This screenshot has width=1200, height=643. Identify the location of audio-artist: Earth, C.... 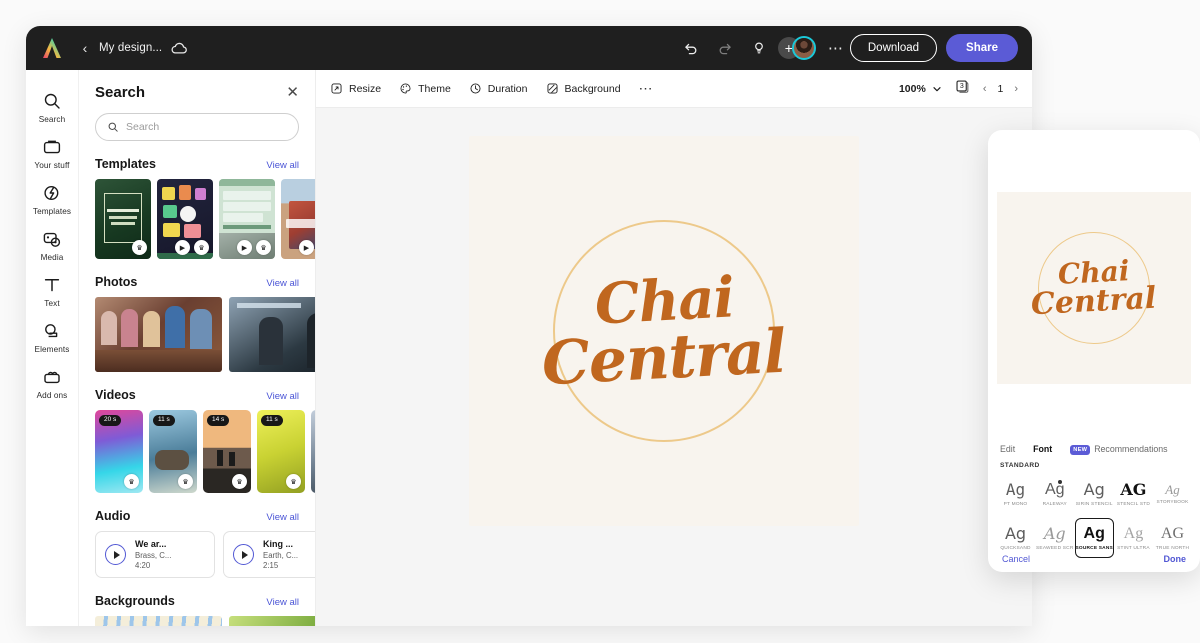
(281, 555).